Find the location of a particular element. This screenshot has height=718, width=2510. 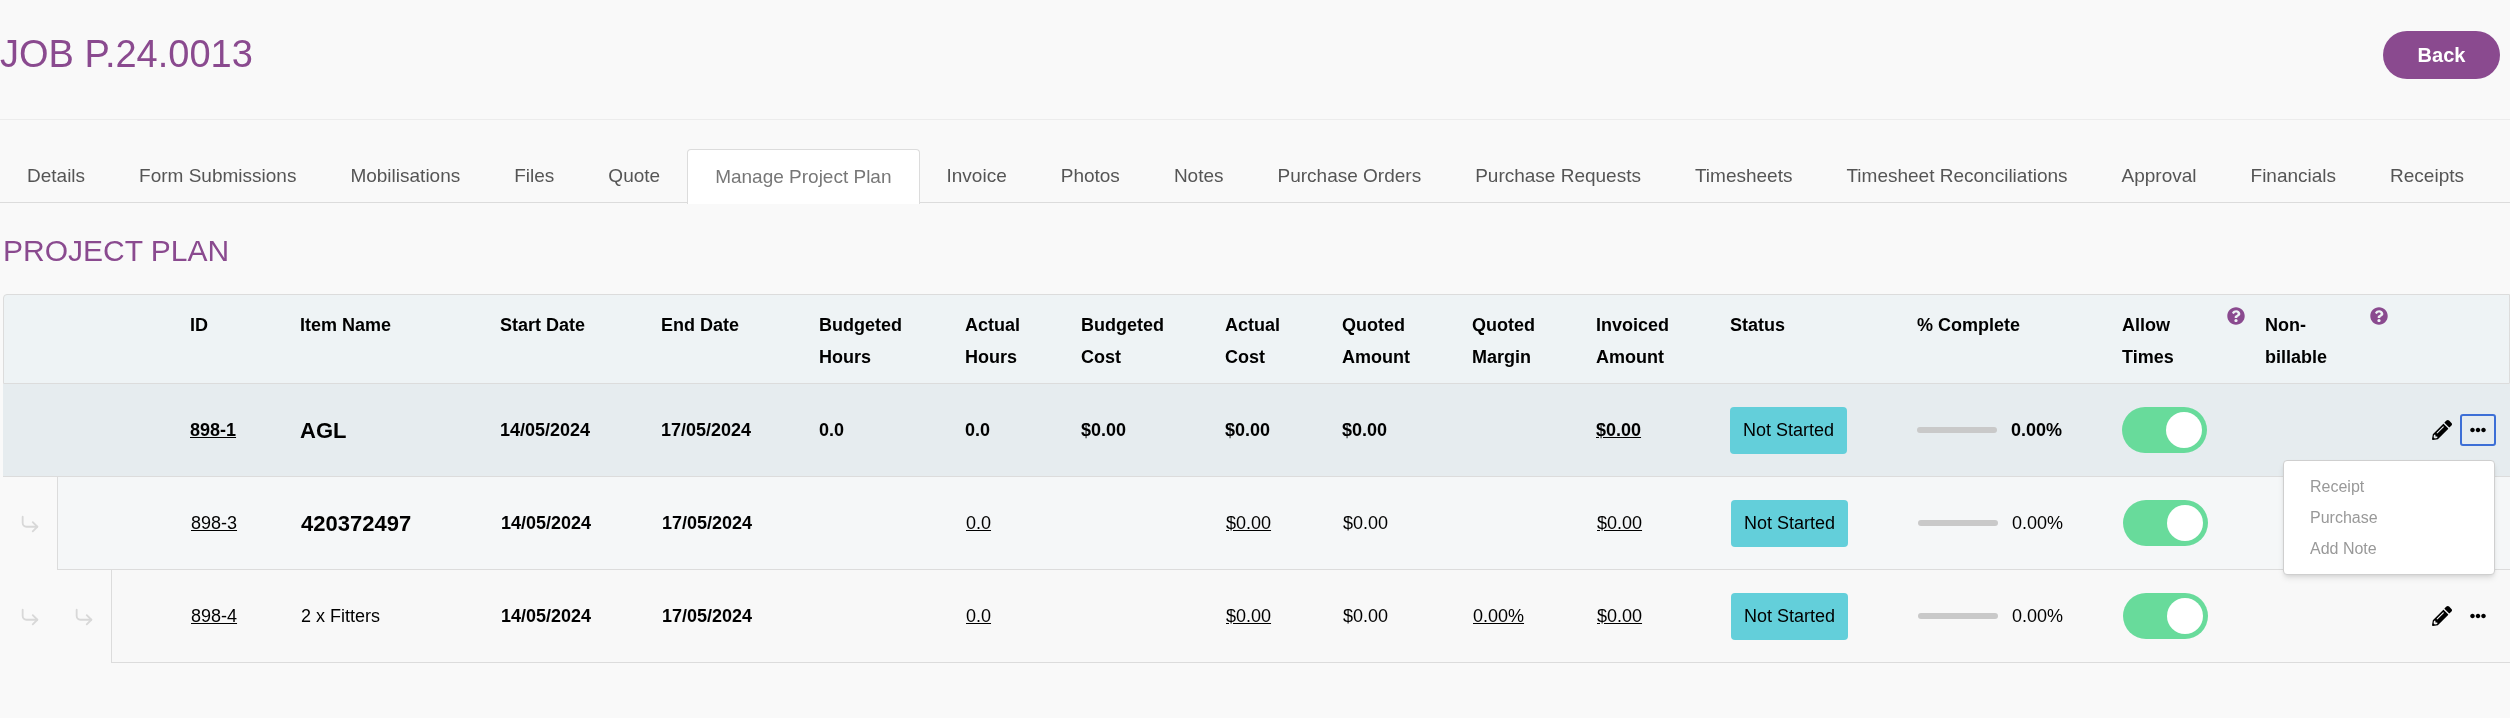

column-header: Status is located at coordinates (1757, 325).